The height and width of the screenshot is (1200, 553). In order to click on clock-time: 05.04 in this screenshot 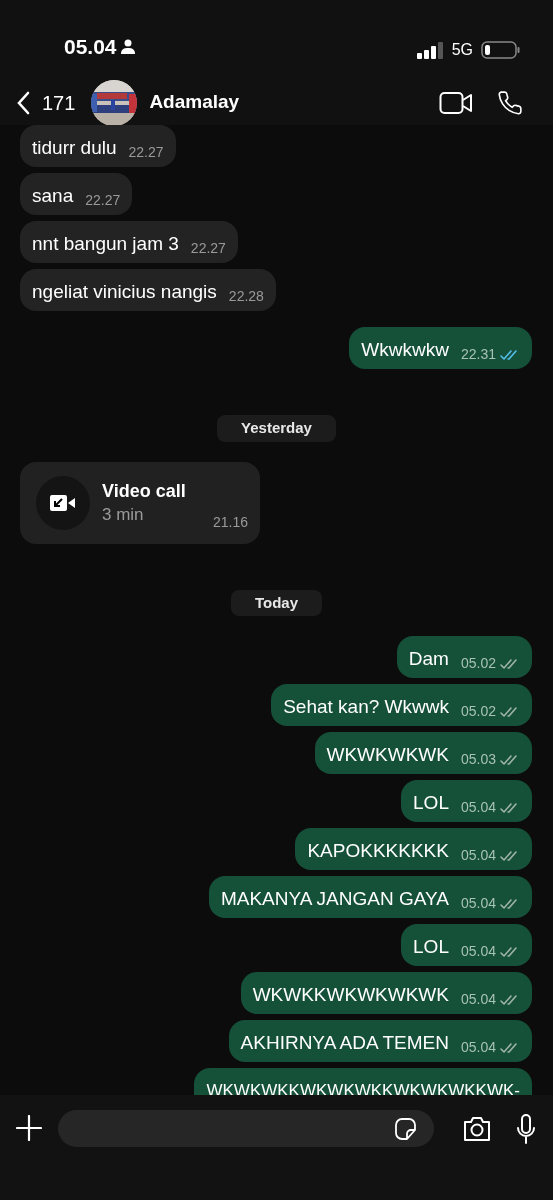, I will do `click(90, 46)`.